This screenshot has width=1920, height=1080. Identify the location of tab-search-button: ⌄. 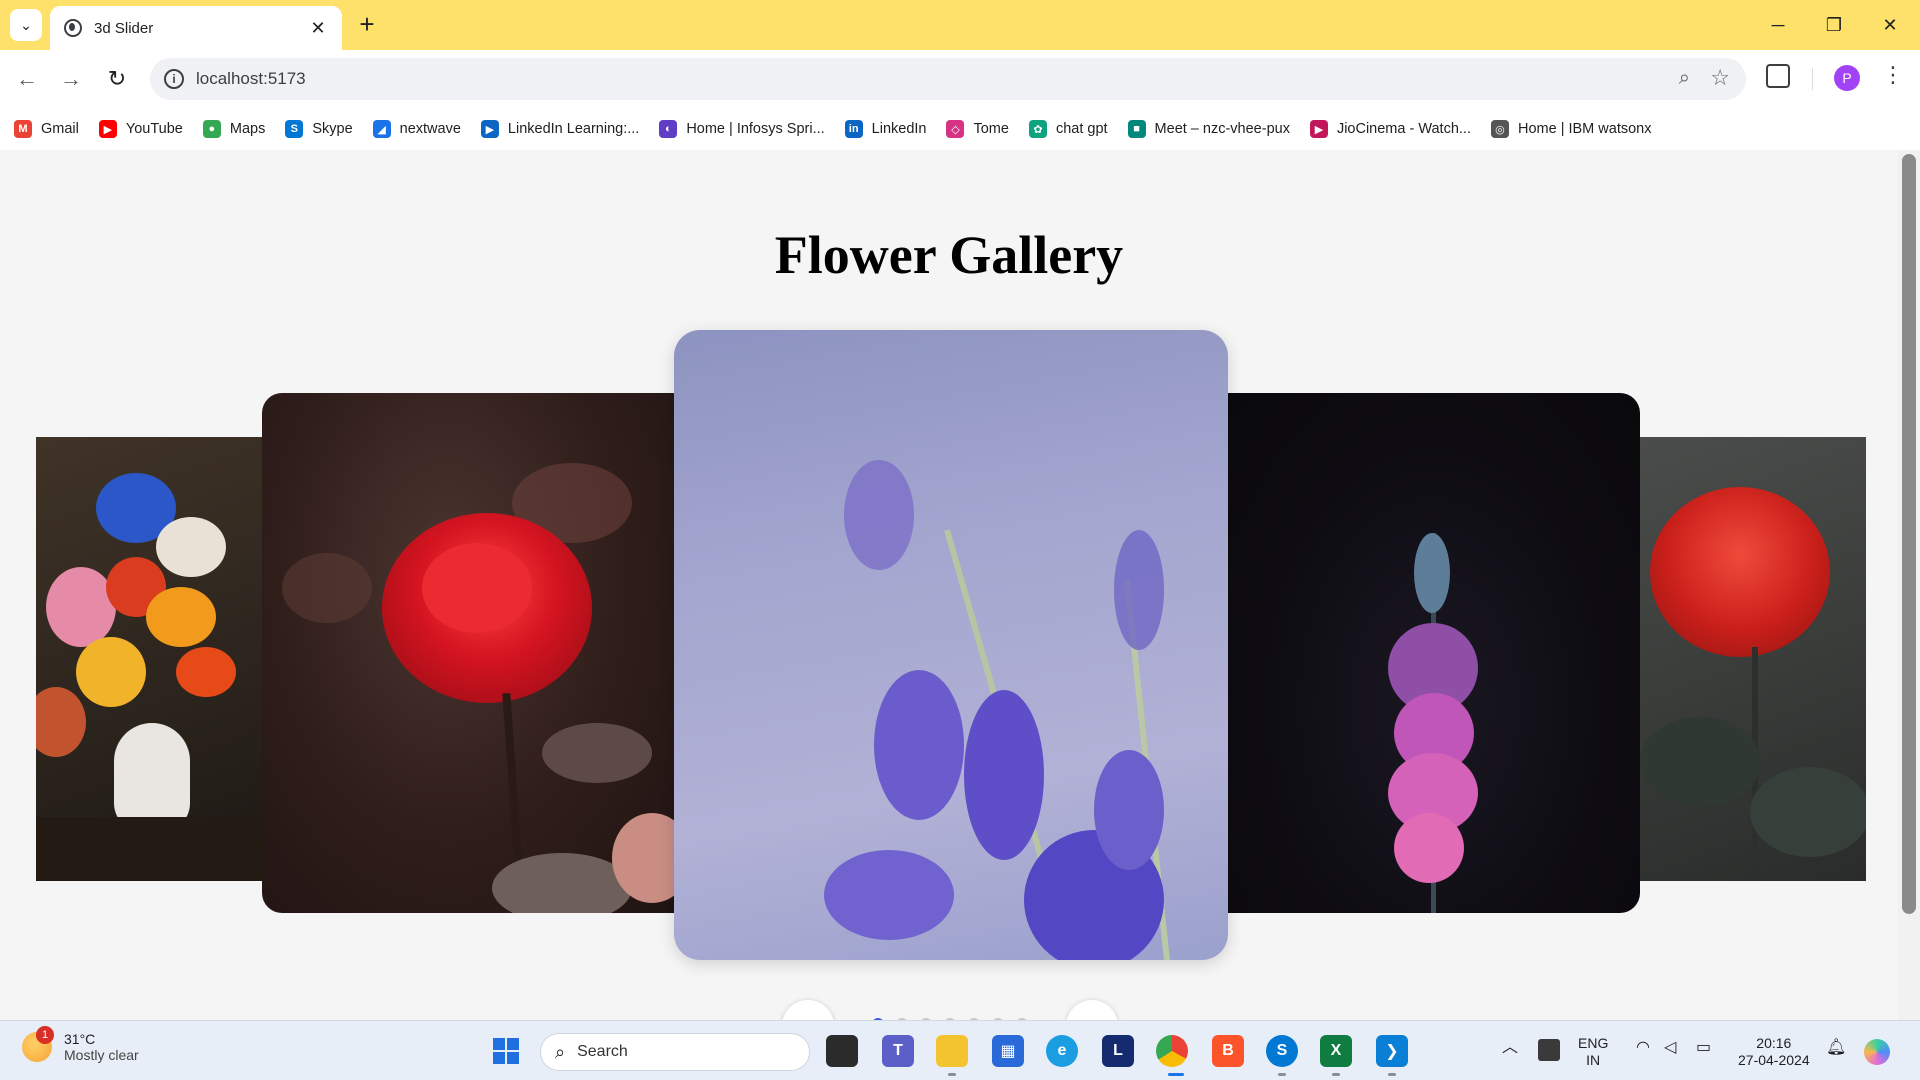
(26, 25).